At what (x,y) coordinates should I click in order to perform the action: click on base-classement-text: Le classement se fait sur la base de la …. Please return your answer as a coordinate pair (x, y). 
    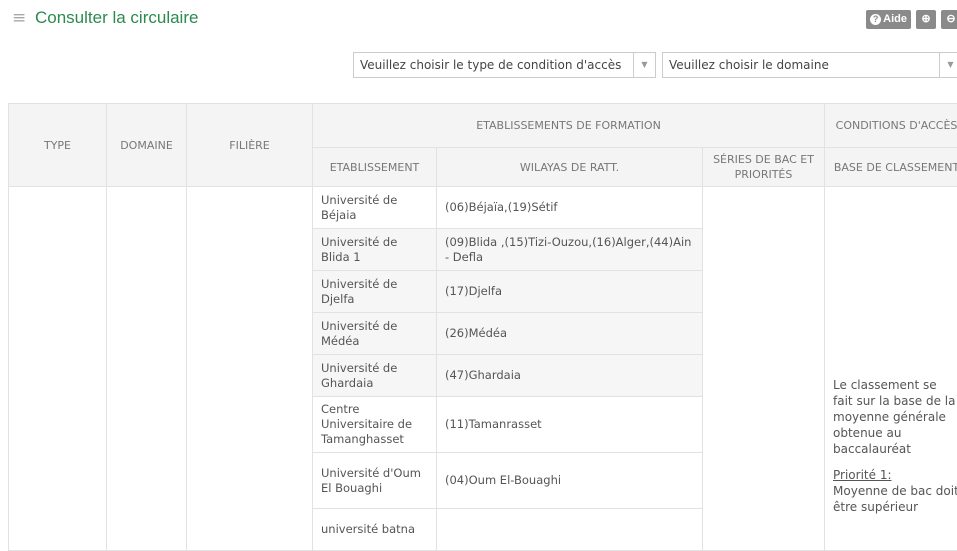
    Looking at the image, I should click on (894, 417).